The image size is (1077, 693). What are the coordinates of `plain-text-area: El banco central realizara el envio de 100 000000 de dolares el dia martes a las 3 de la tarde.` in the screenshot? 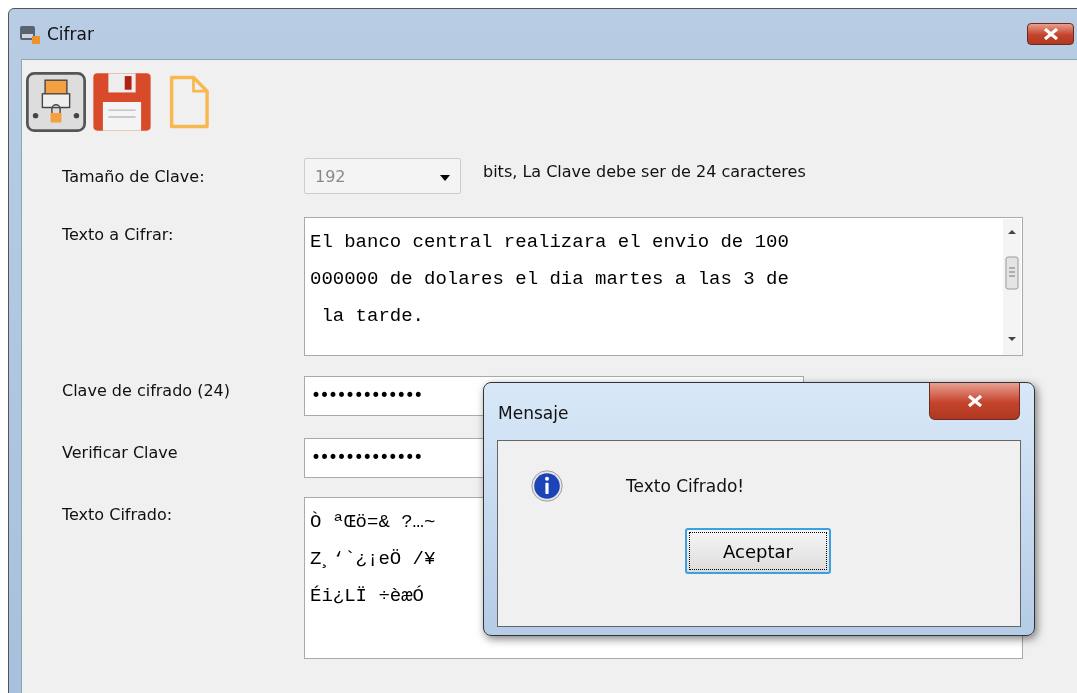 It's located at (663, 286).